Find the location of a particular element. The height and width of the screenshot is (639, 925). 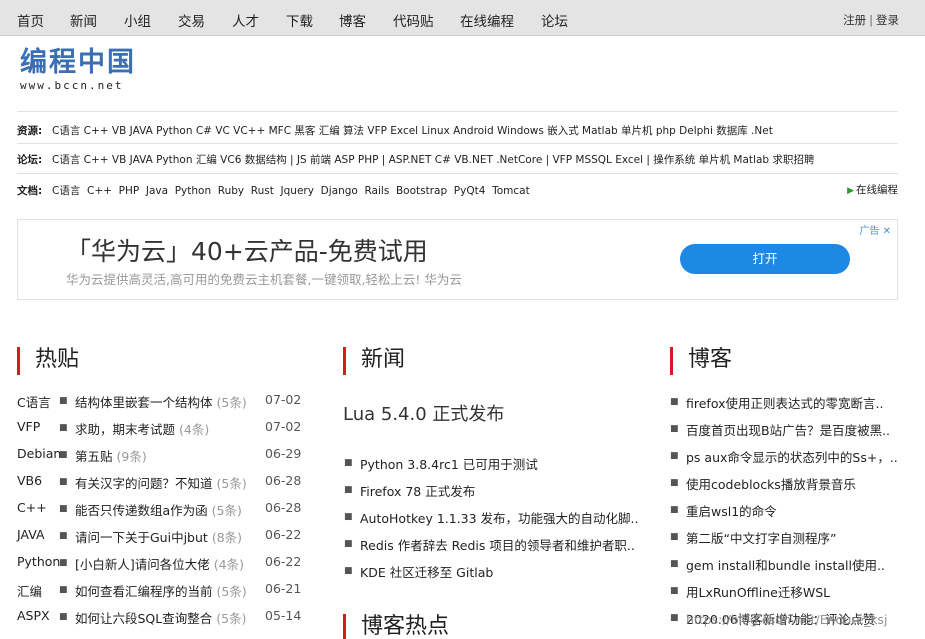

list-item: ■ 用LxRunOffline迁移WSL is located at coordinates (785, 595).